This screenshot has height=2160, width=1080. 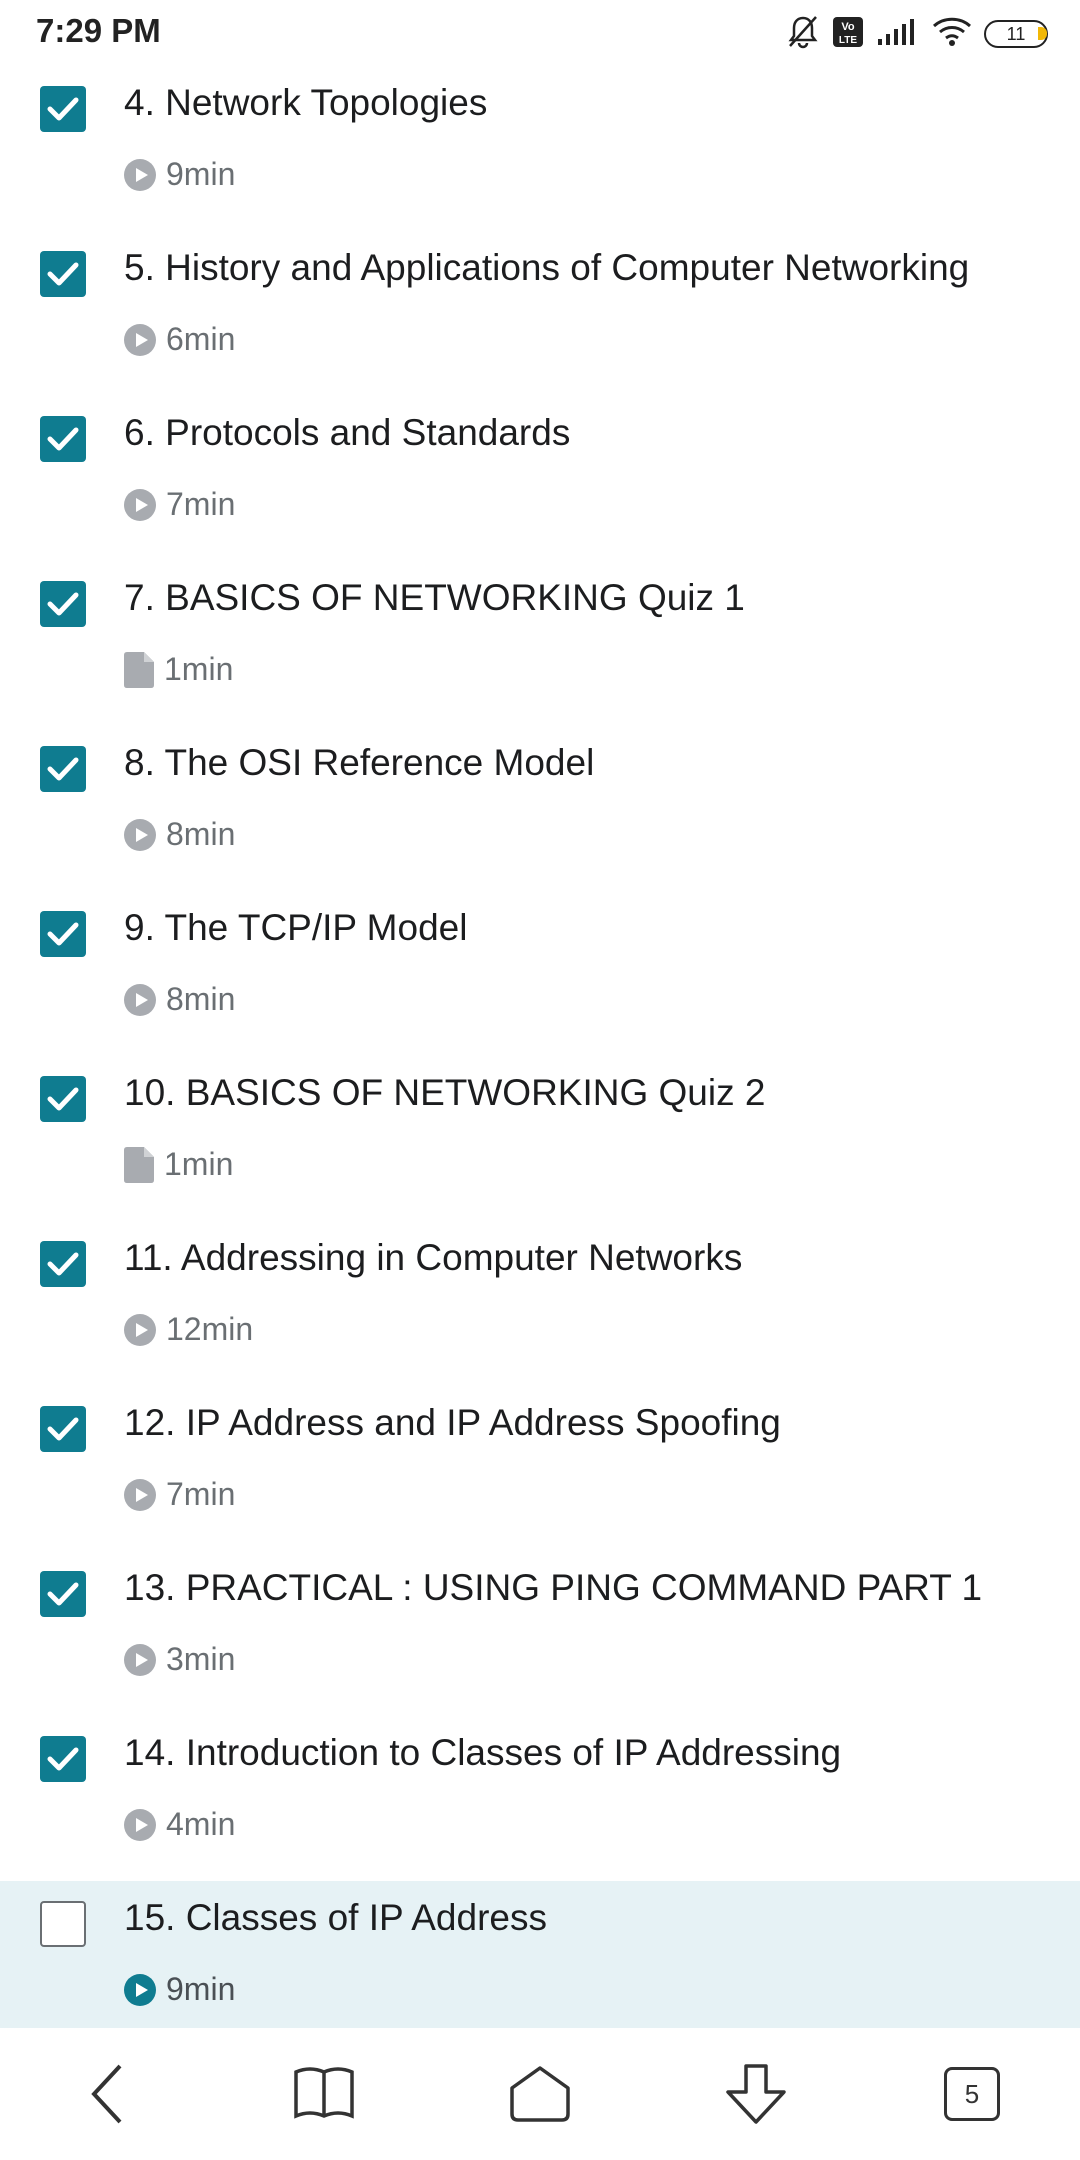 What do you see at coordinates (201, 339) in the screenshot?
I see `lecture-duration: 6min` at bounding box center [201, 339].